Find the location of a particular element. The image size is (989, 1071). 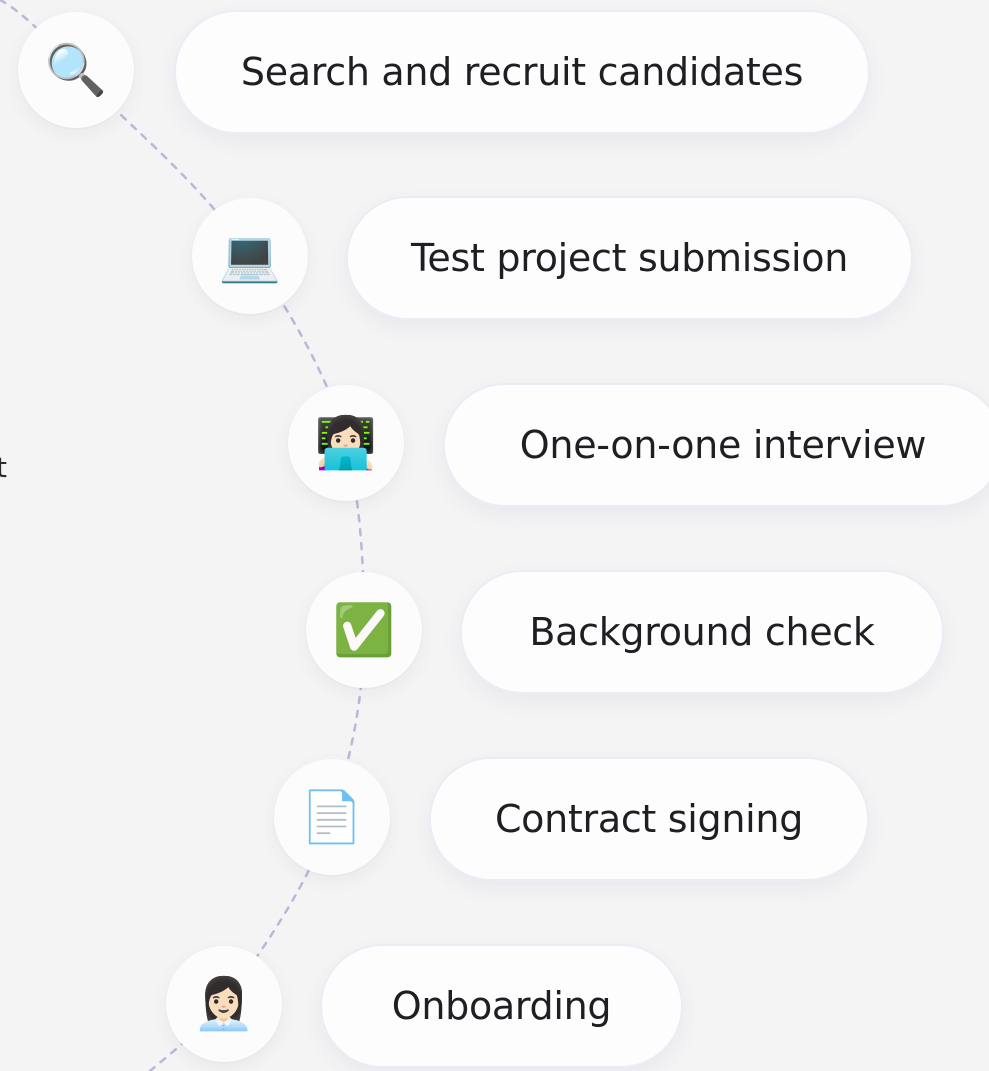

document-icon: 📄 is located at coordinates (332, 817).